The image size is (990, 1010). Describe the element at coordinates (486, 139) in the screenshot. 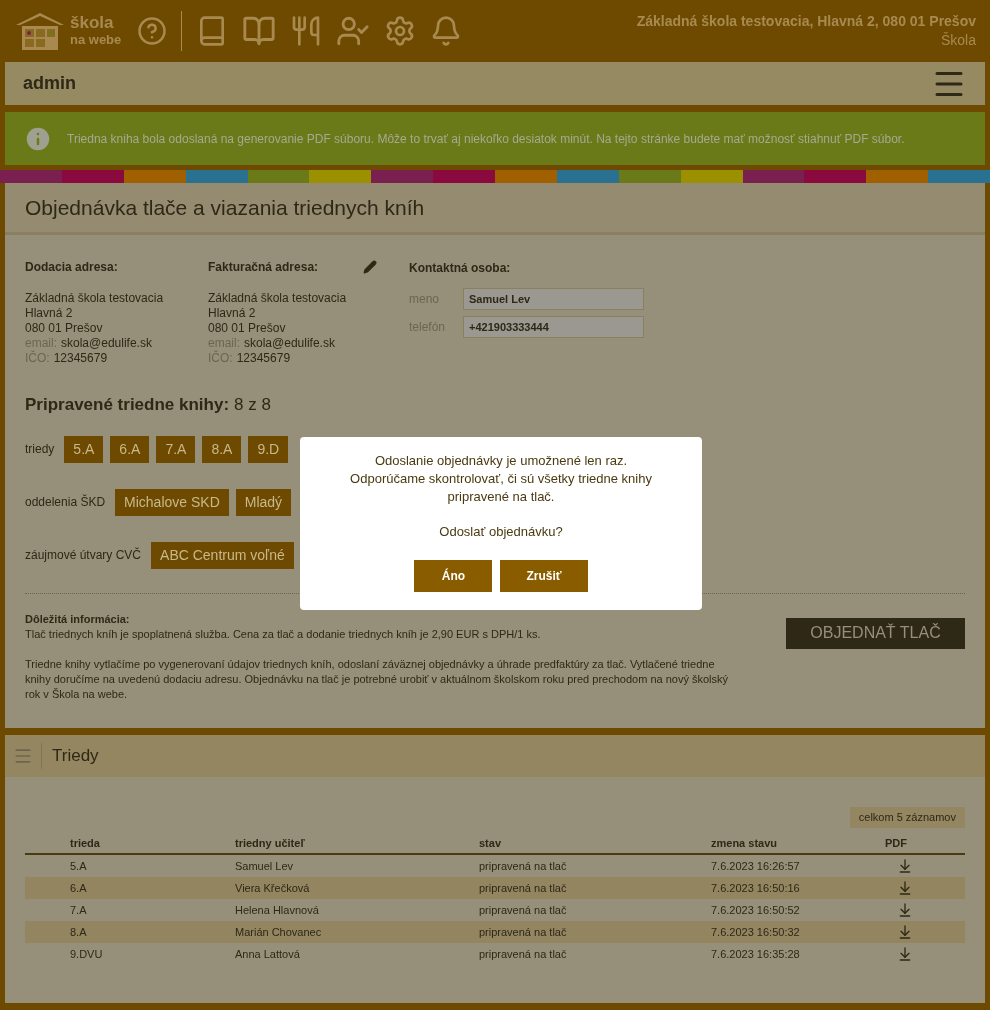

I see `notice-text: Triedna kniha bola odoslaná na generovanie PDF súboru. Môže to trvať aj niekoľko desiatok minút. Na tejto stránke budete mať možnosť stiahnuť PDF súbor.` at that location.